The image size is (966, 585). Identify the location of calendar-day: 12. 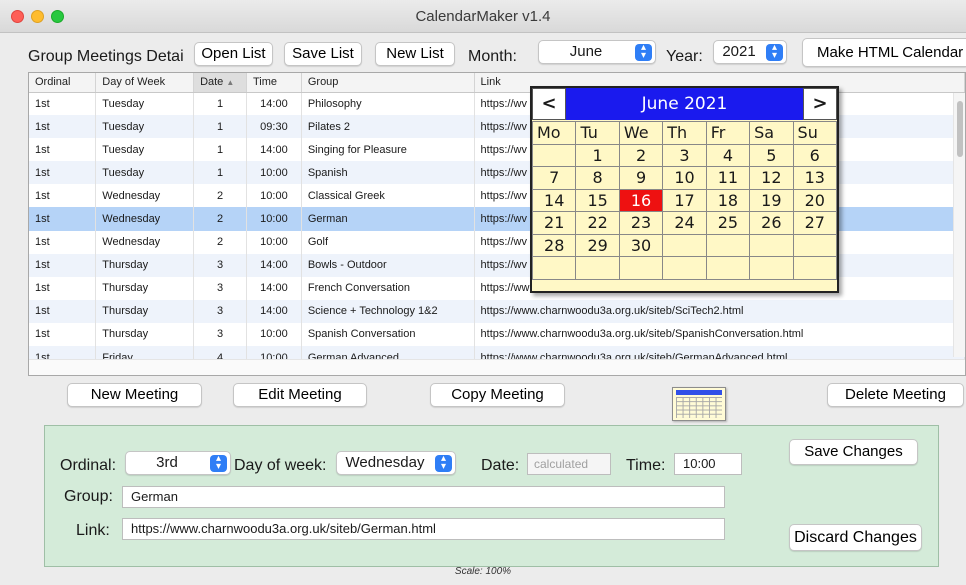
(771, 178).